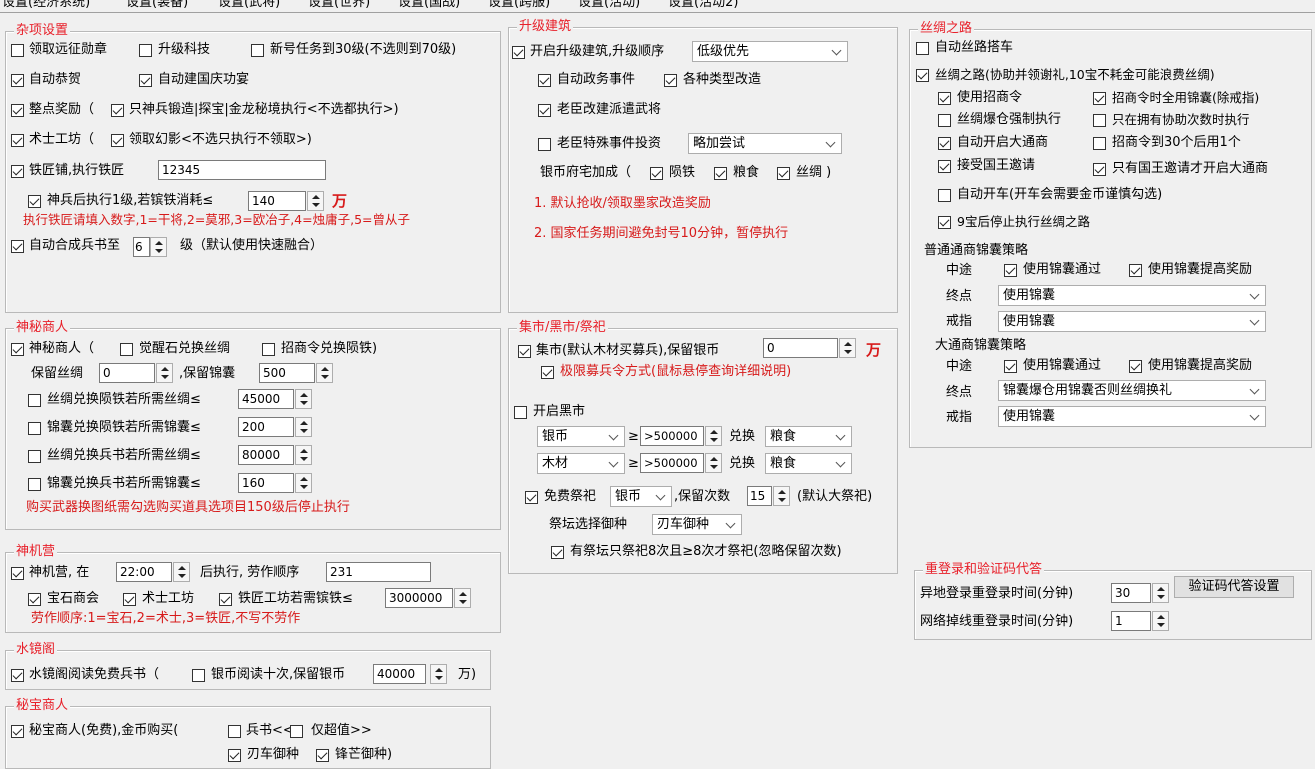 The width and height of the screenshot is (1315, 769). What do you see at coordinates (544, 110) in the screenshot?
I see `minister-checkbox` at bounding box center [544, 110].